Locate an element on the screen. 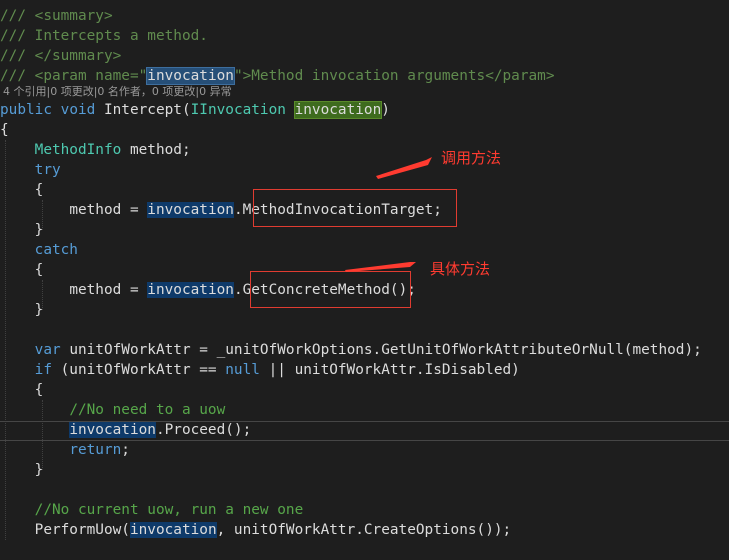  code-line: invocation.Proceed(); is located at coordinates (160, 430).